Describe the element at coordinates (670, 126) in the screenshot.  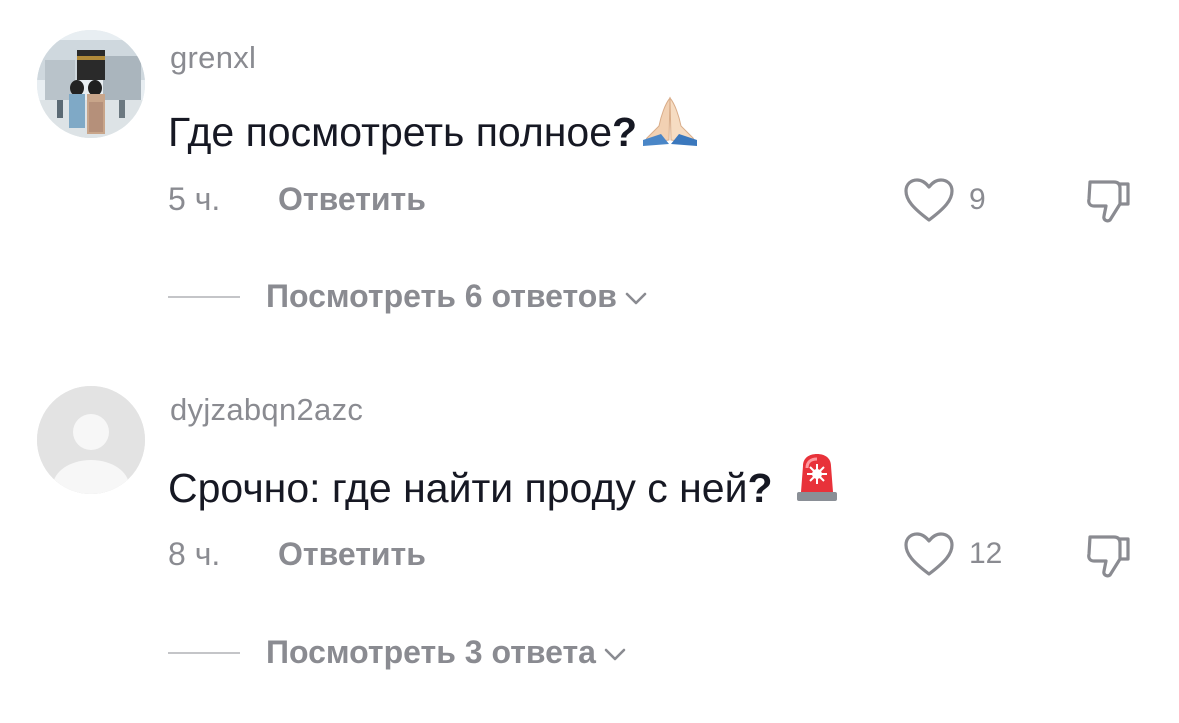
I see `folded-hands-icon` at that location.